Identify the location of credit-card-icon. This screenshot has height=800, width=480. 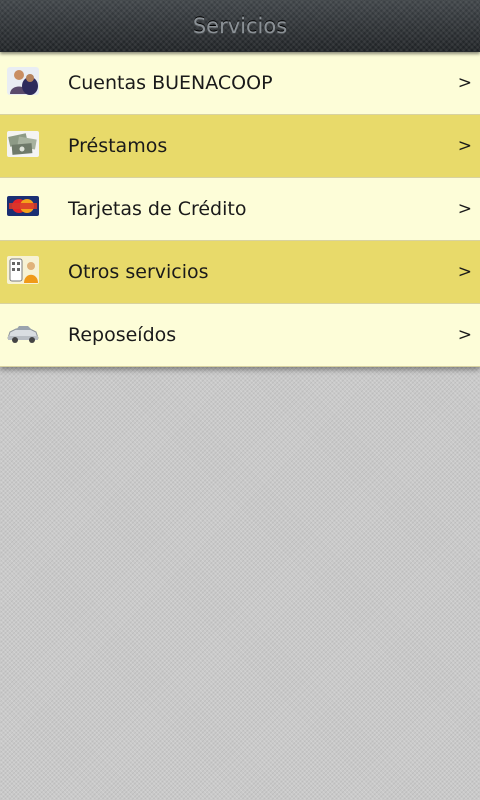
(23, 207).